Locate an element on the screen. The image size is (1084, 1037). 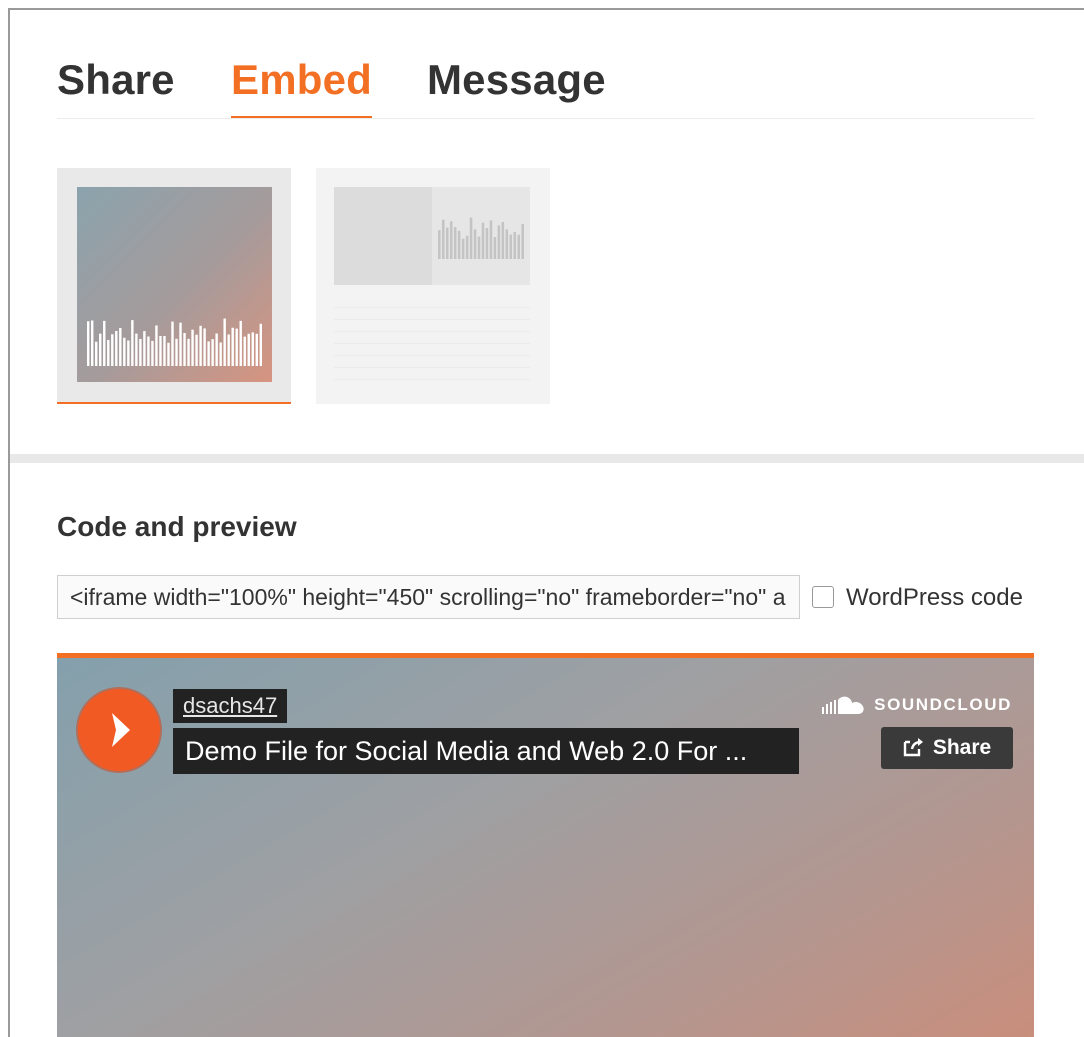
section-divider is located at coordinates (547, 458).